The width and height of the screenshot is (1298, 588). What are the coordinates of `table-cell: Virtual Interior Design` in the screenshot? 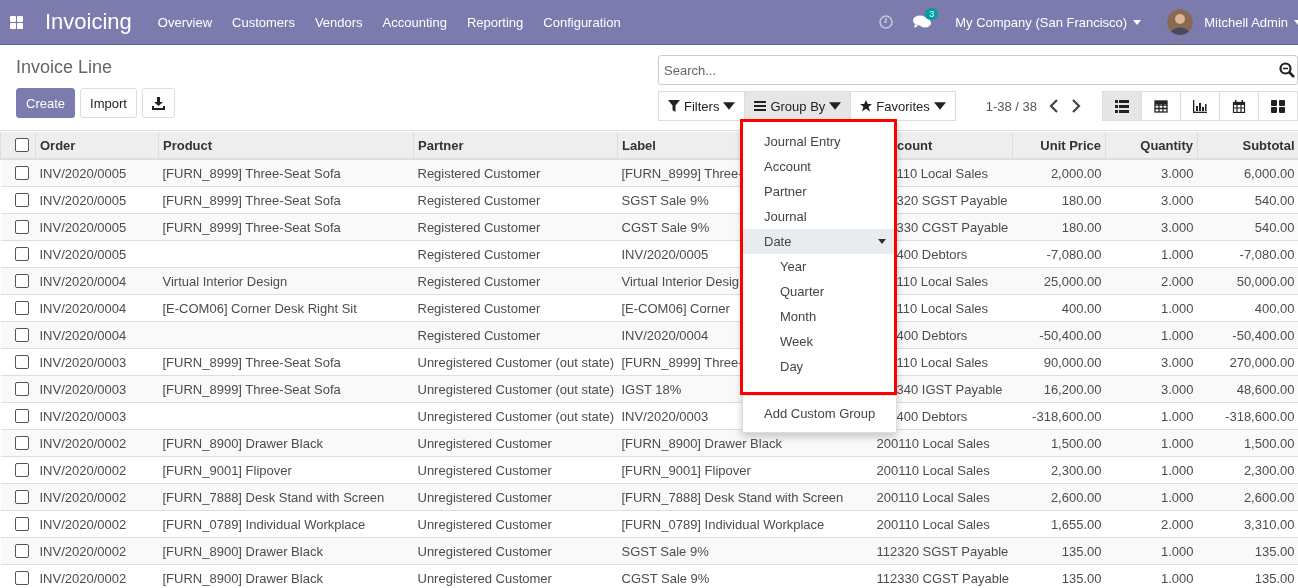 It's located at (286, 281).